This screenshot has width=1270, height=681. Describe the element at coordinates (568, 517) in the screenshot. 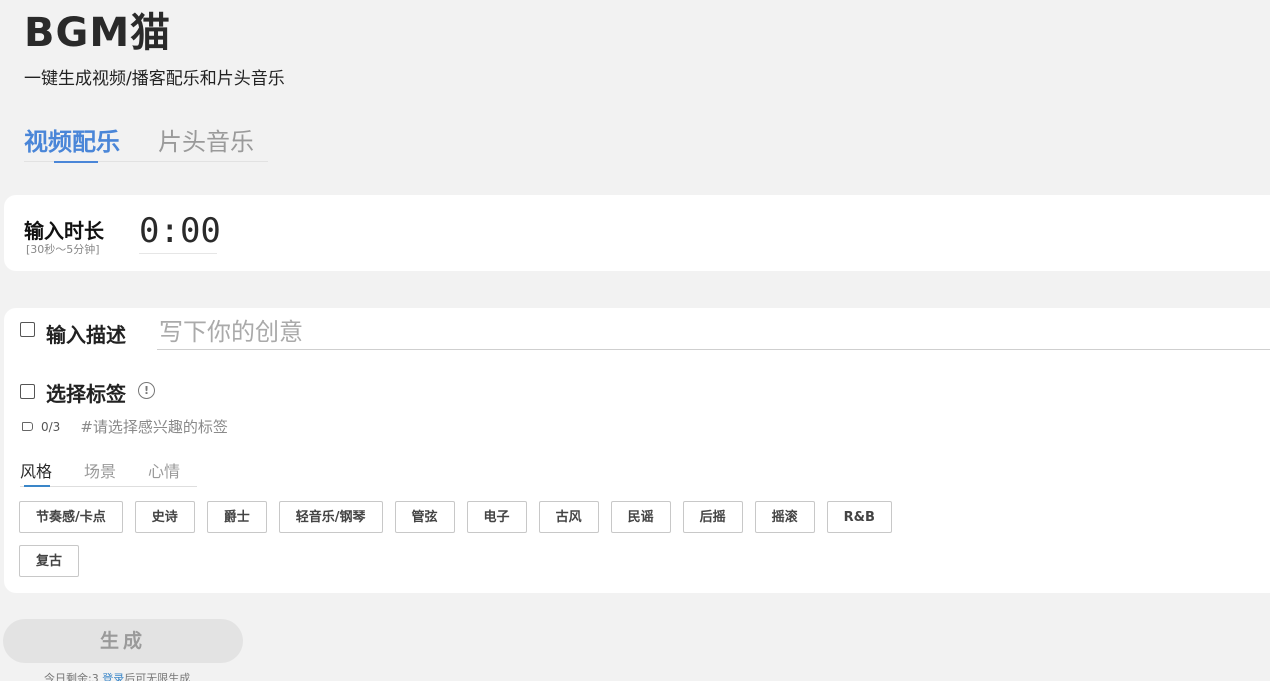

I see `tag-button-chinese-style: 古风` at that location.